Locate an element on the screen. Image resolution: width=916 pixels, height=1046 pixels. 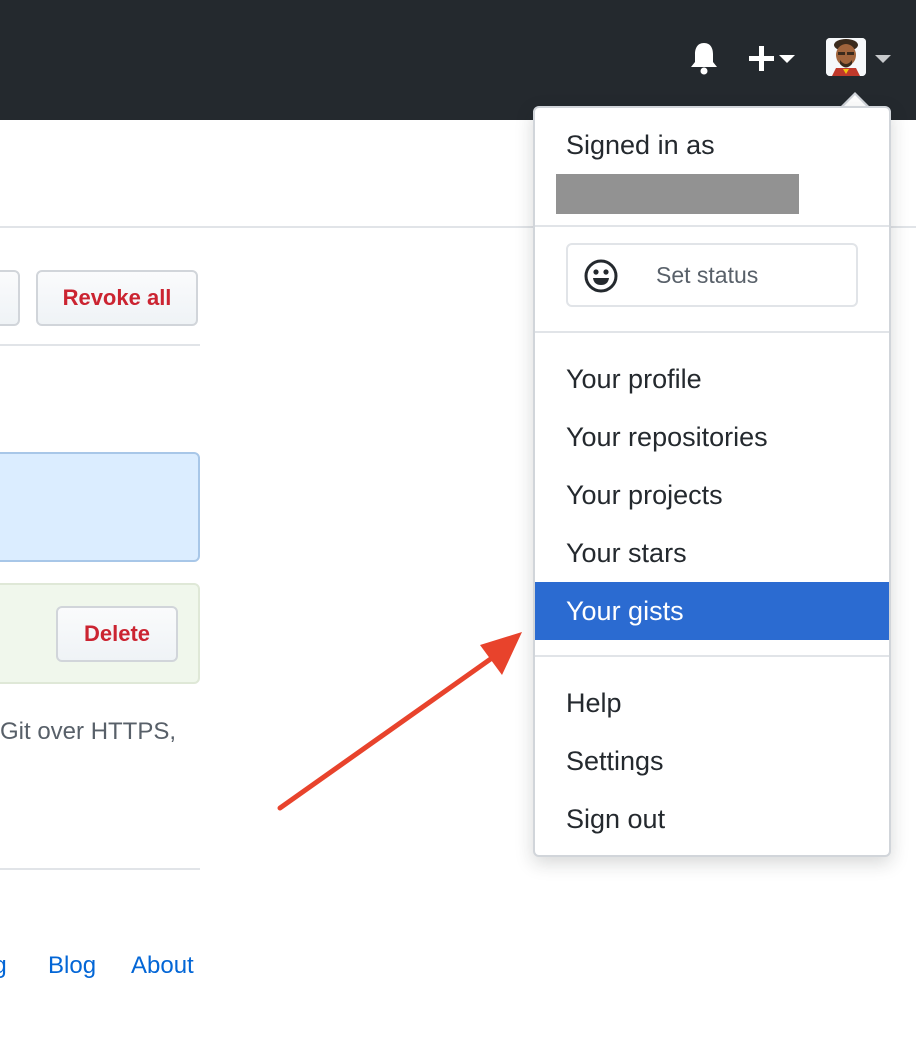
footer-divider is located at coordinates (100, 869).